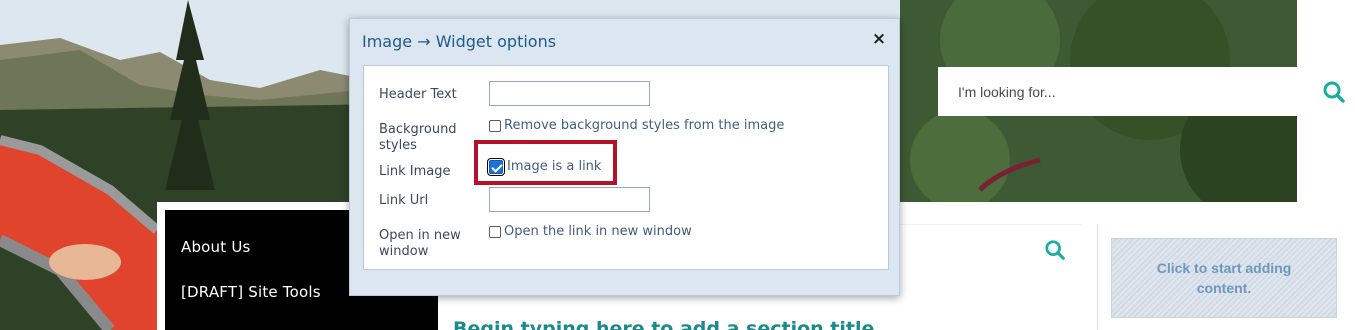 The width and height of the screenshot is (1355, 330). I want to click on link-url-field, so click(569, 199).